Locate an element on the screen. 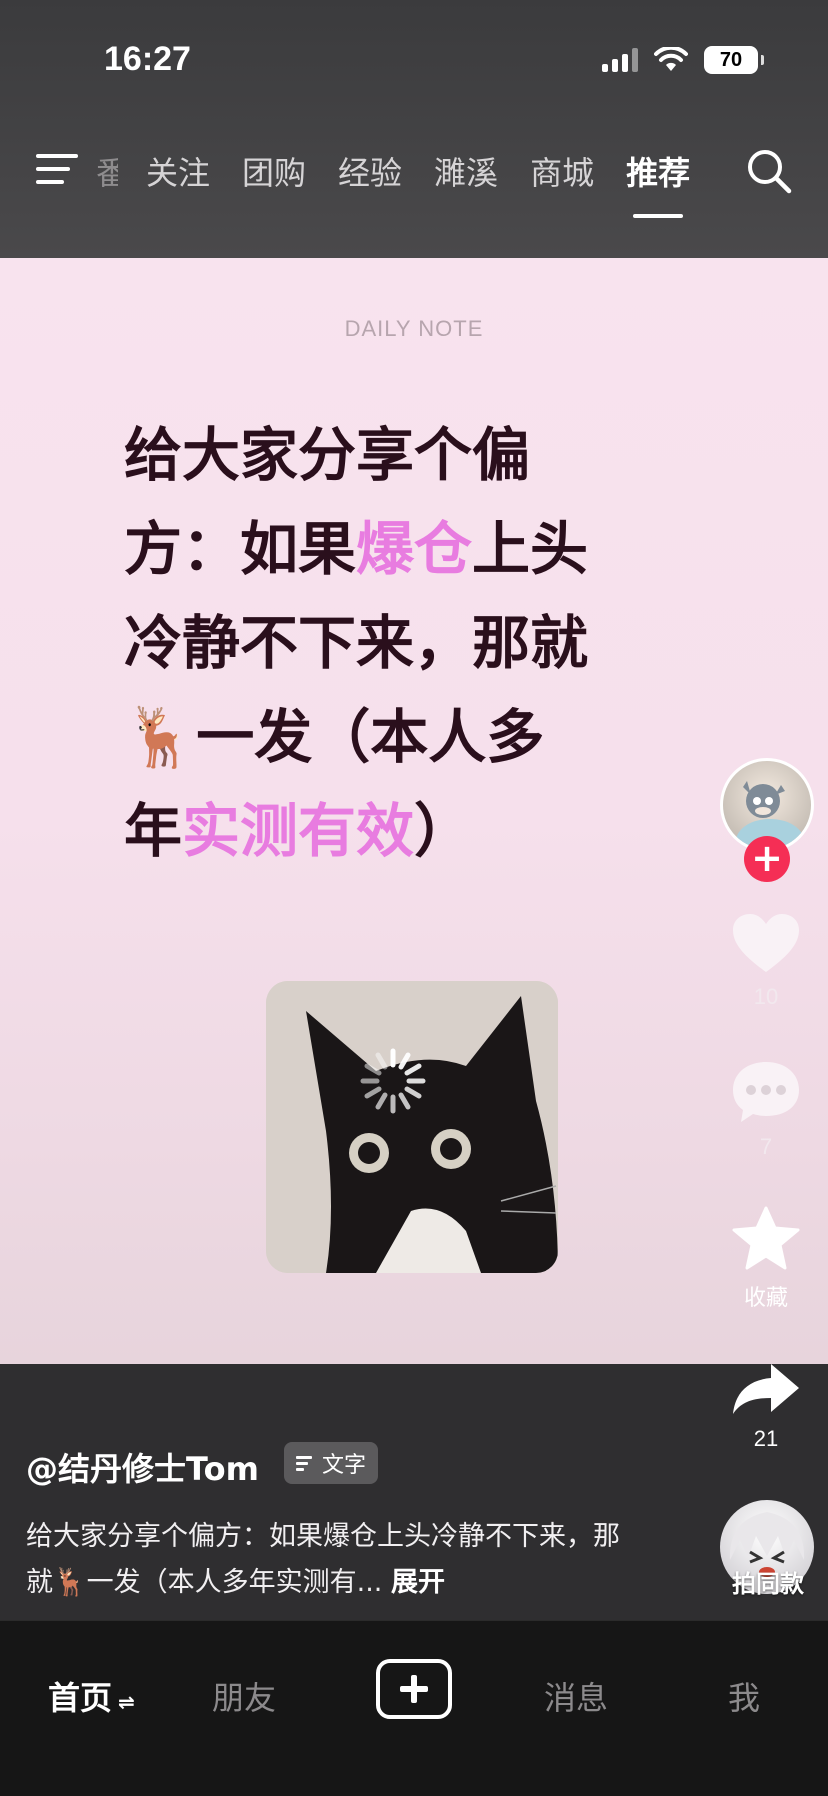  tab-following: 关注 is located at coordinates (178, 171).